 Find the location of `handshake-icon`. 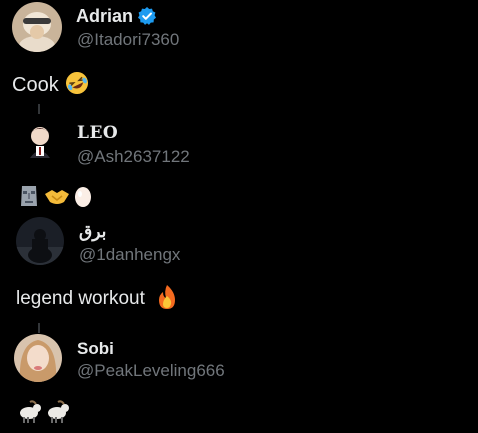

handshake-icon is located at coordinates (57, 198).